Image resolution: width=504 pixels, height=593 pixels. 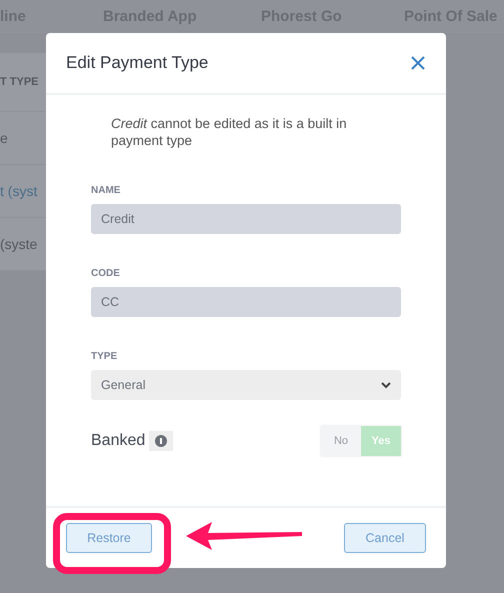 What do you see at coordinates (386, 385) in the screenshot?
I see `chevron-down-icon` at bounding box center [386, 385].